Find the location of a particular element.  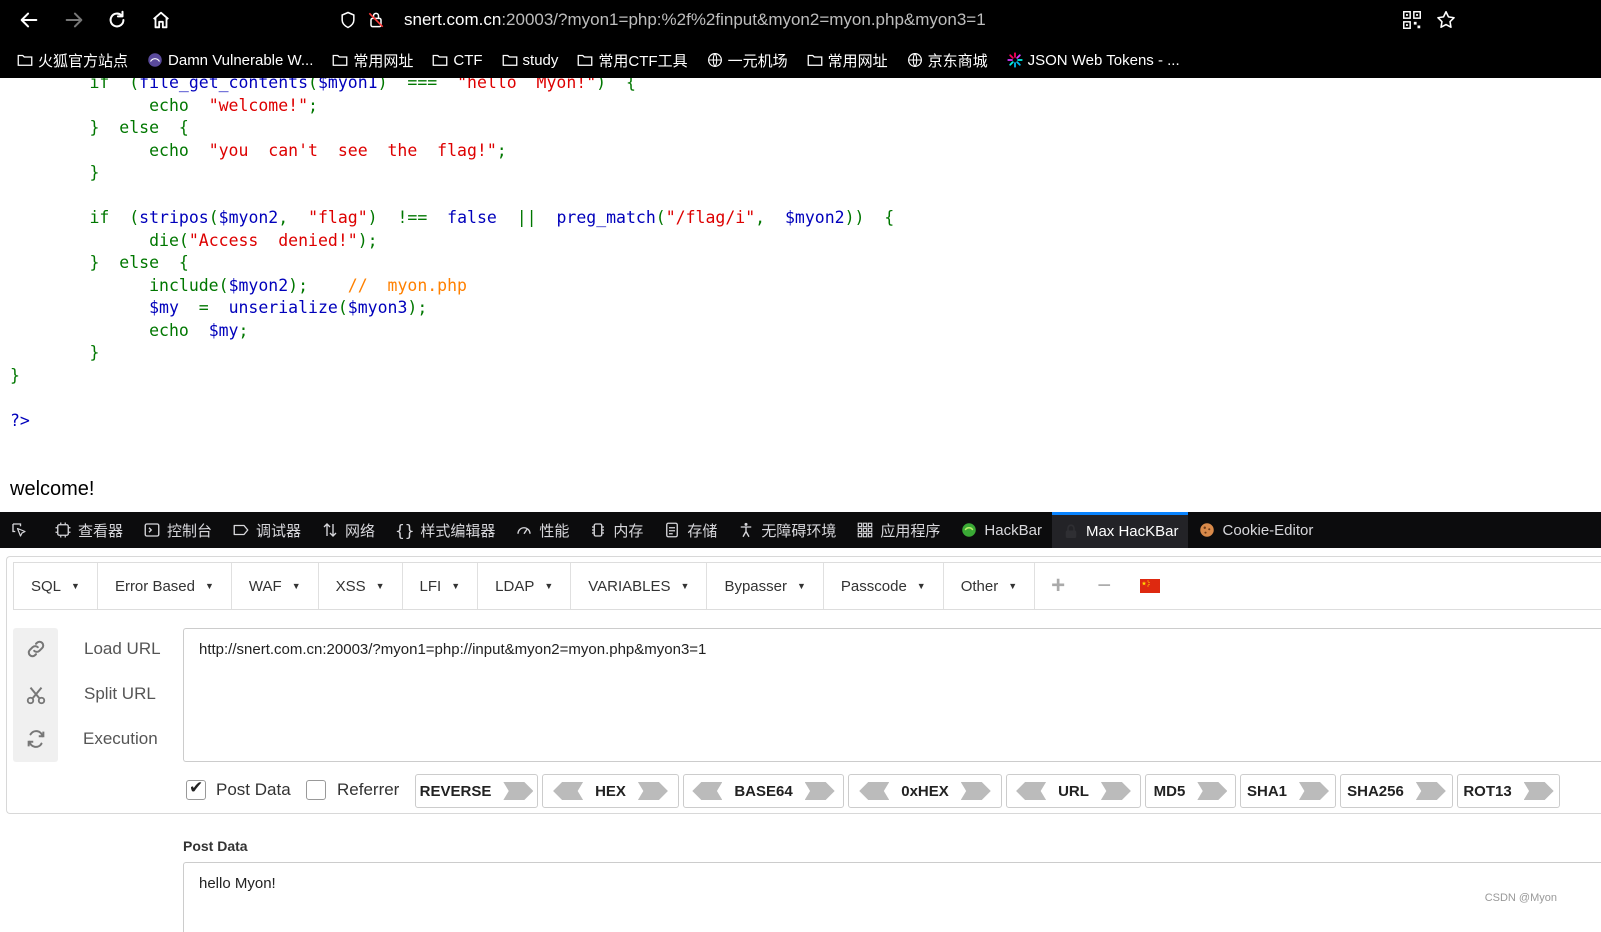

bookmark-item: 京东商城 is located at coordinates (947, 60).